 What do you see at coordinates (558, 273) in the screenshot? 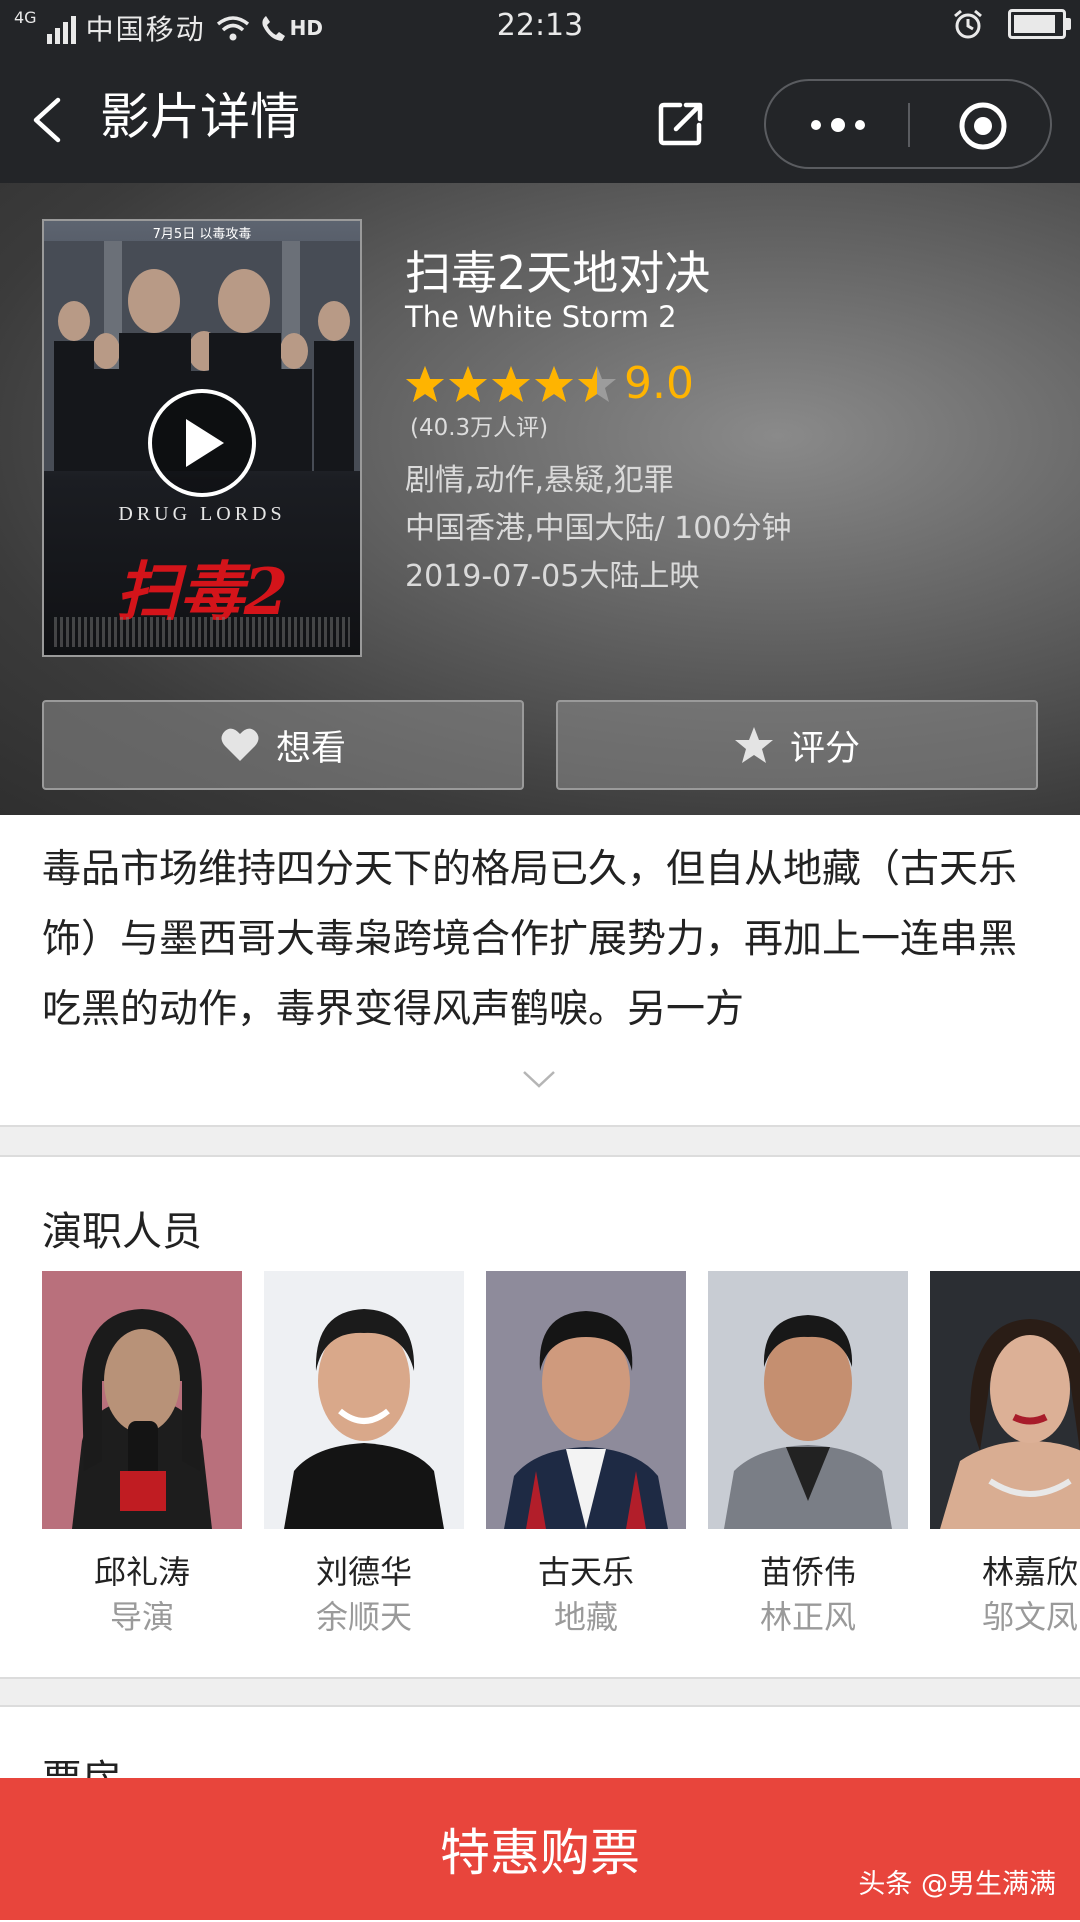
I see `movie-title: 扫毒2天地对决` at bounding box center [558, 273].